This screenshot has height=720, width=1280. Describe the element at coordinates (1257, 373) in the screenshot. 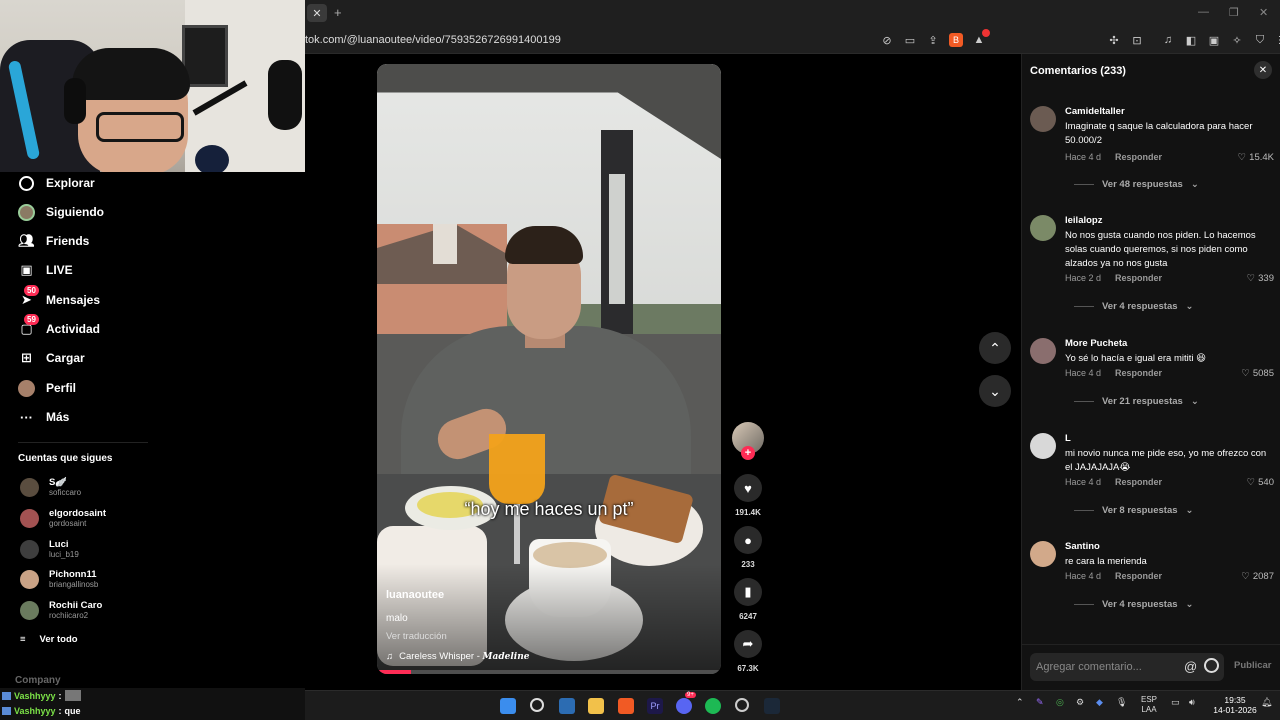

I see `comment-like-button: ♡ 5085` at that location.